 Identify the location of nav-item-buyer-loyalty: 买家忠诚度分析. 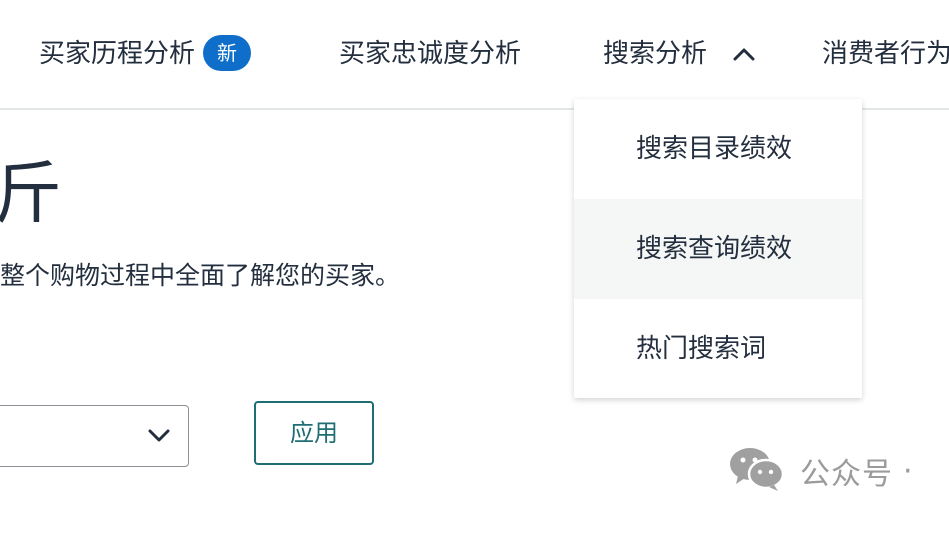
(430, 54).